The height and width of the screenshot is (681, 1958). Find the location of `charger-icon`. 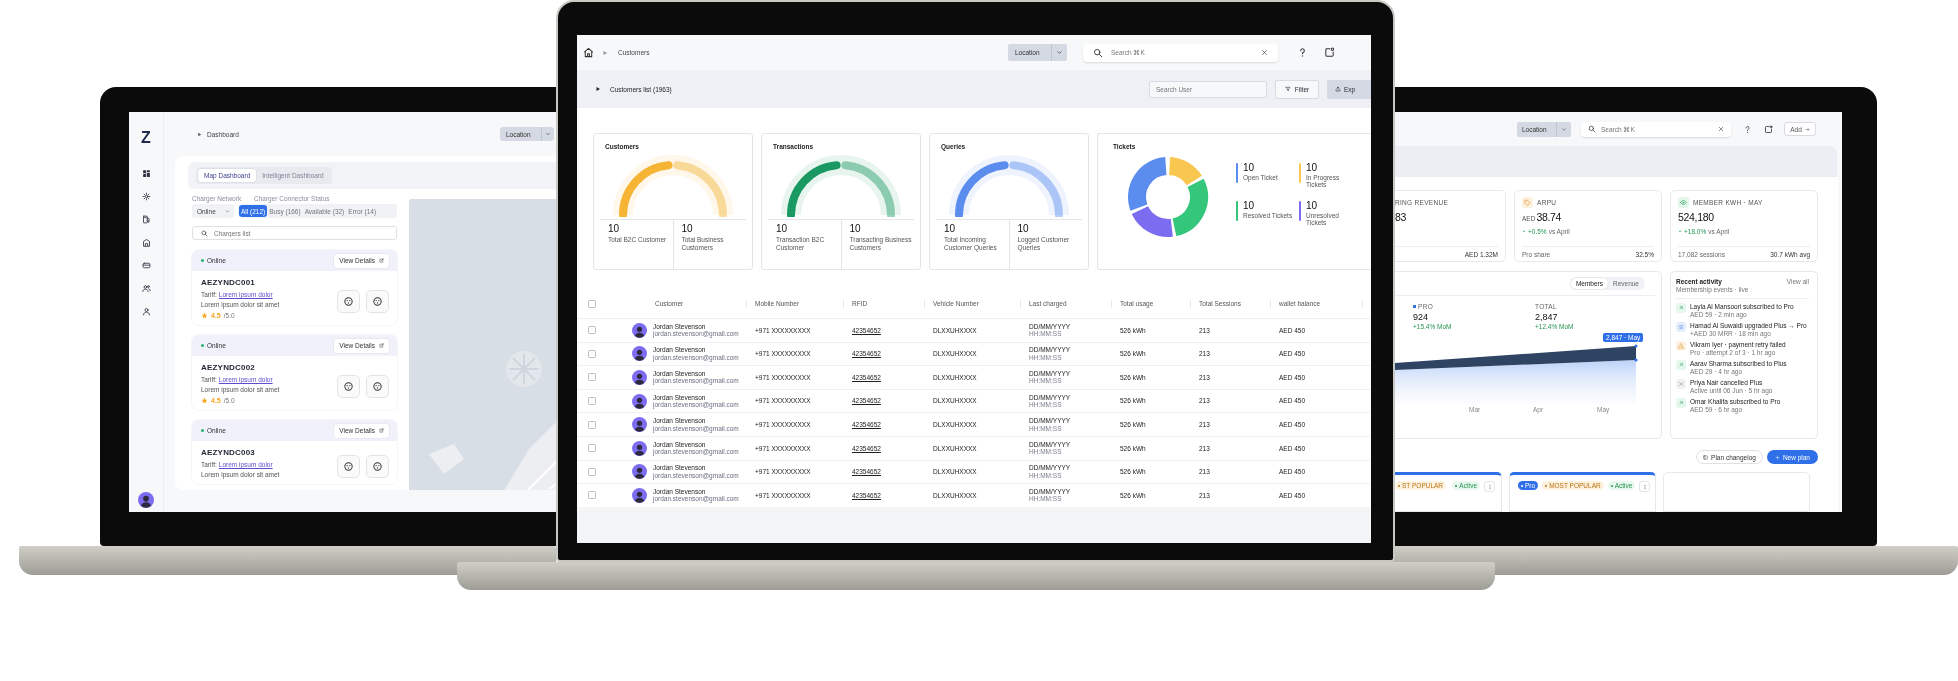

charger-icon is located at coordinates (146, 219).